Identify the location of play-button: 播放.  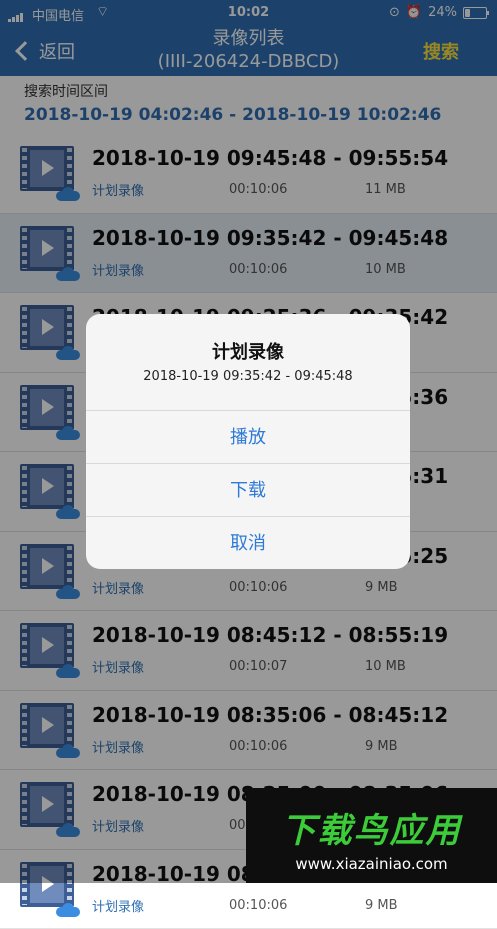
(248, 437).